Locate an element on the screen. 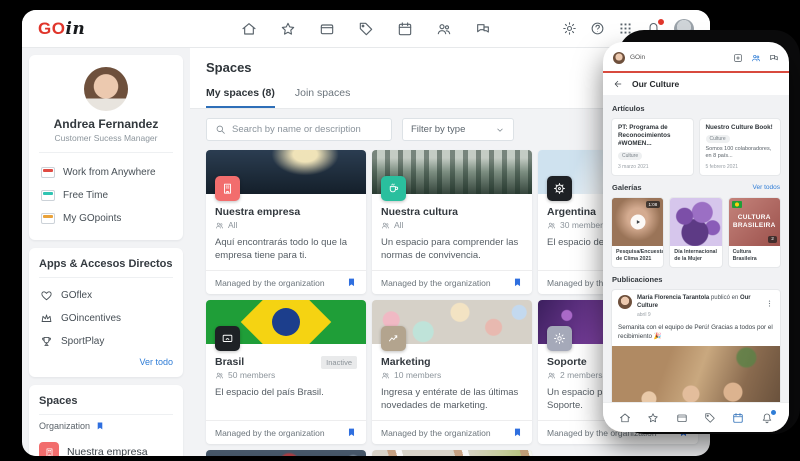 The image size is (800, 461). phone-bottom-nav is located at coordinates (696, 417).